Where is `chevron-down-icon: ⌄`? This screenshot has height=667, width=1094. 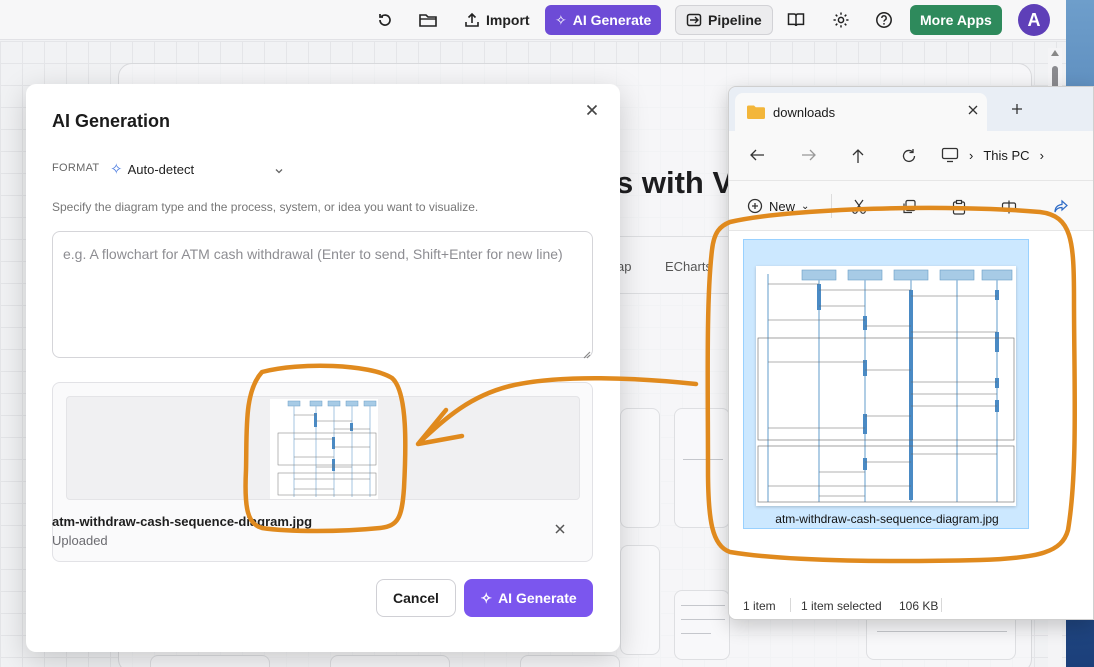 chevron-down-icon: ⌄ is located at coordinates (805, 206).